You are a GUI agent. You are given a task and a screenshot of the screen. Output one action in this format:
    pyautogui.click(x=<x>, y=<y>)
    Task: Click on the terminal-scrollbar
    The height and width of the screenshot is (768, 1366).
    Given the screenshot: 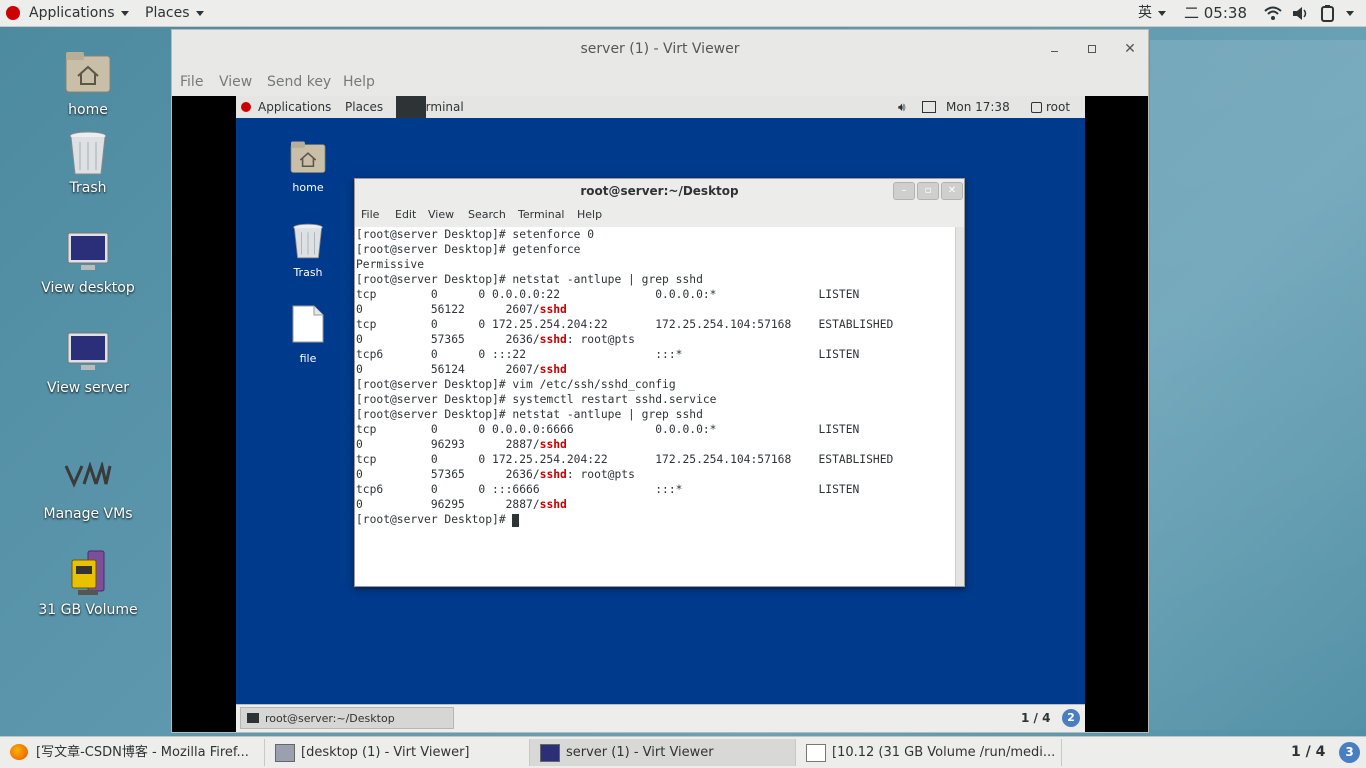 What is the action you would take?
    pyautogui.click(x=959, y=406)
    